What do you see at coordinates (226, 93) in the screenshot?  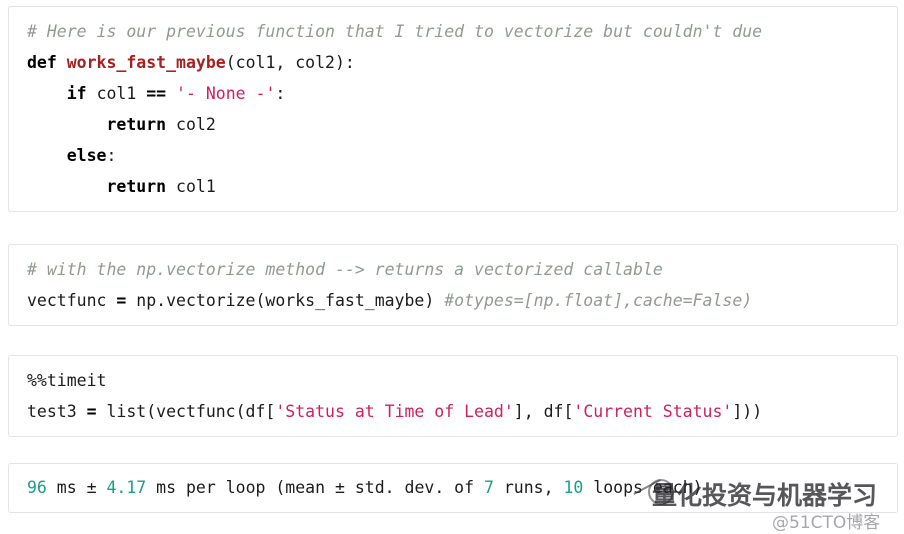 I see `token-str: '- None -'` at bounding box center [226, 93].